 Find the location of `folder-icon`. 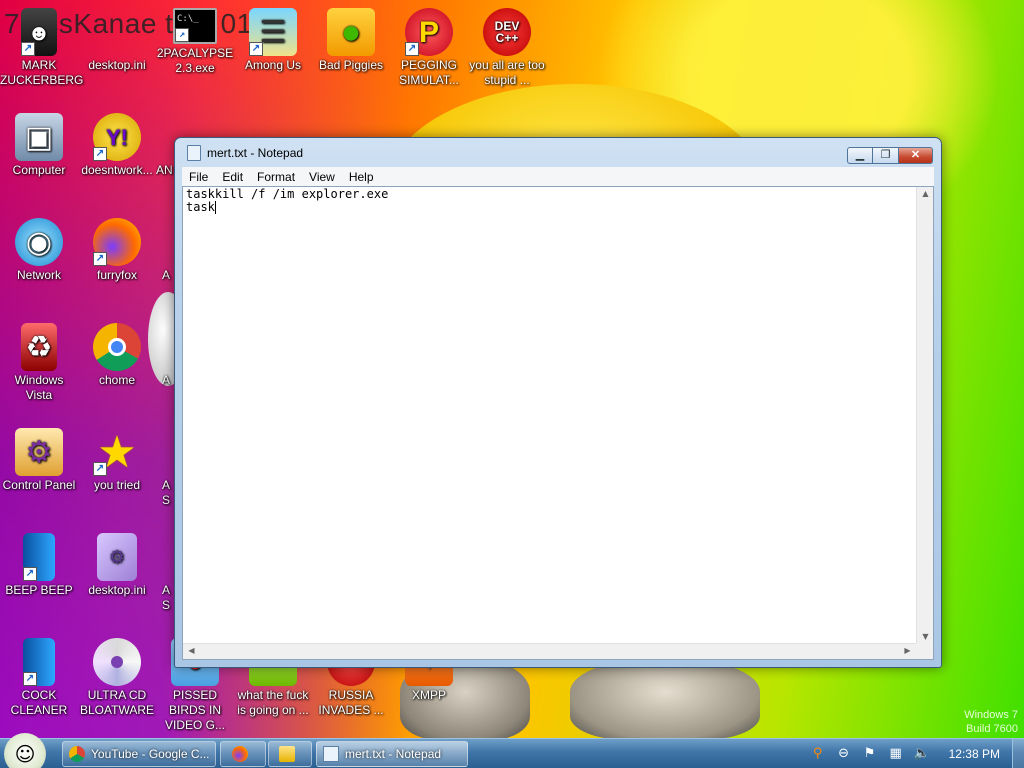

folder-icon is located at coordinates (287, 754).